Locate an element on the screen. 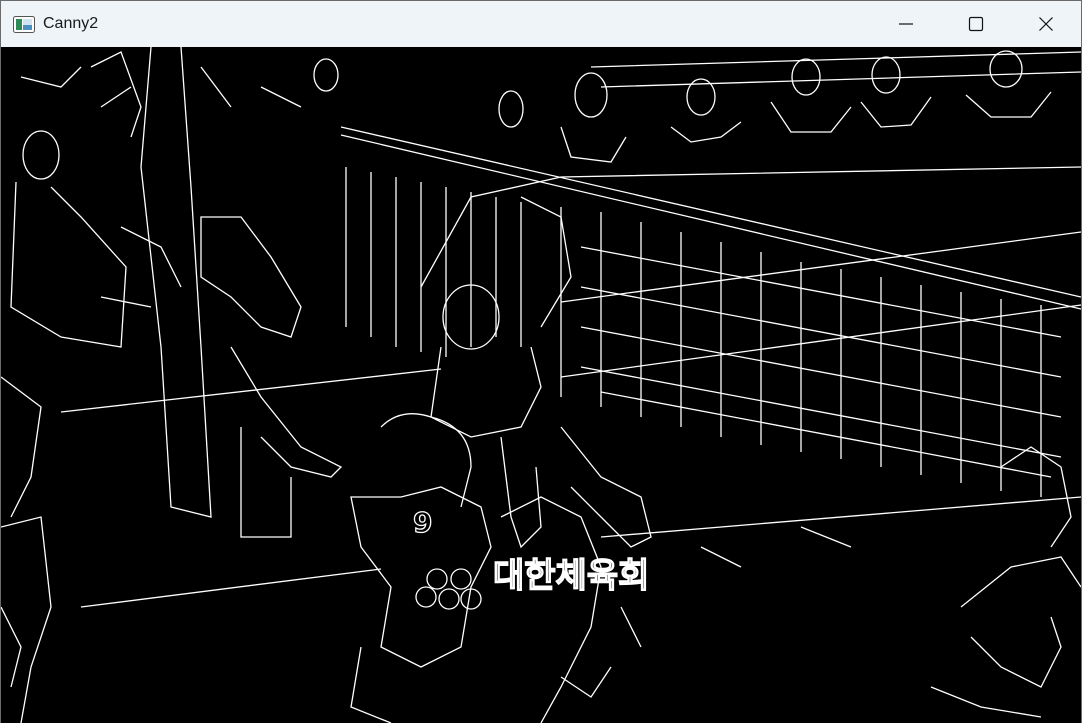 The width and height of the screenshot is (1082, 723). close-icon is located at coordinates (1046, 24).